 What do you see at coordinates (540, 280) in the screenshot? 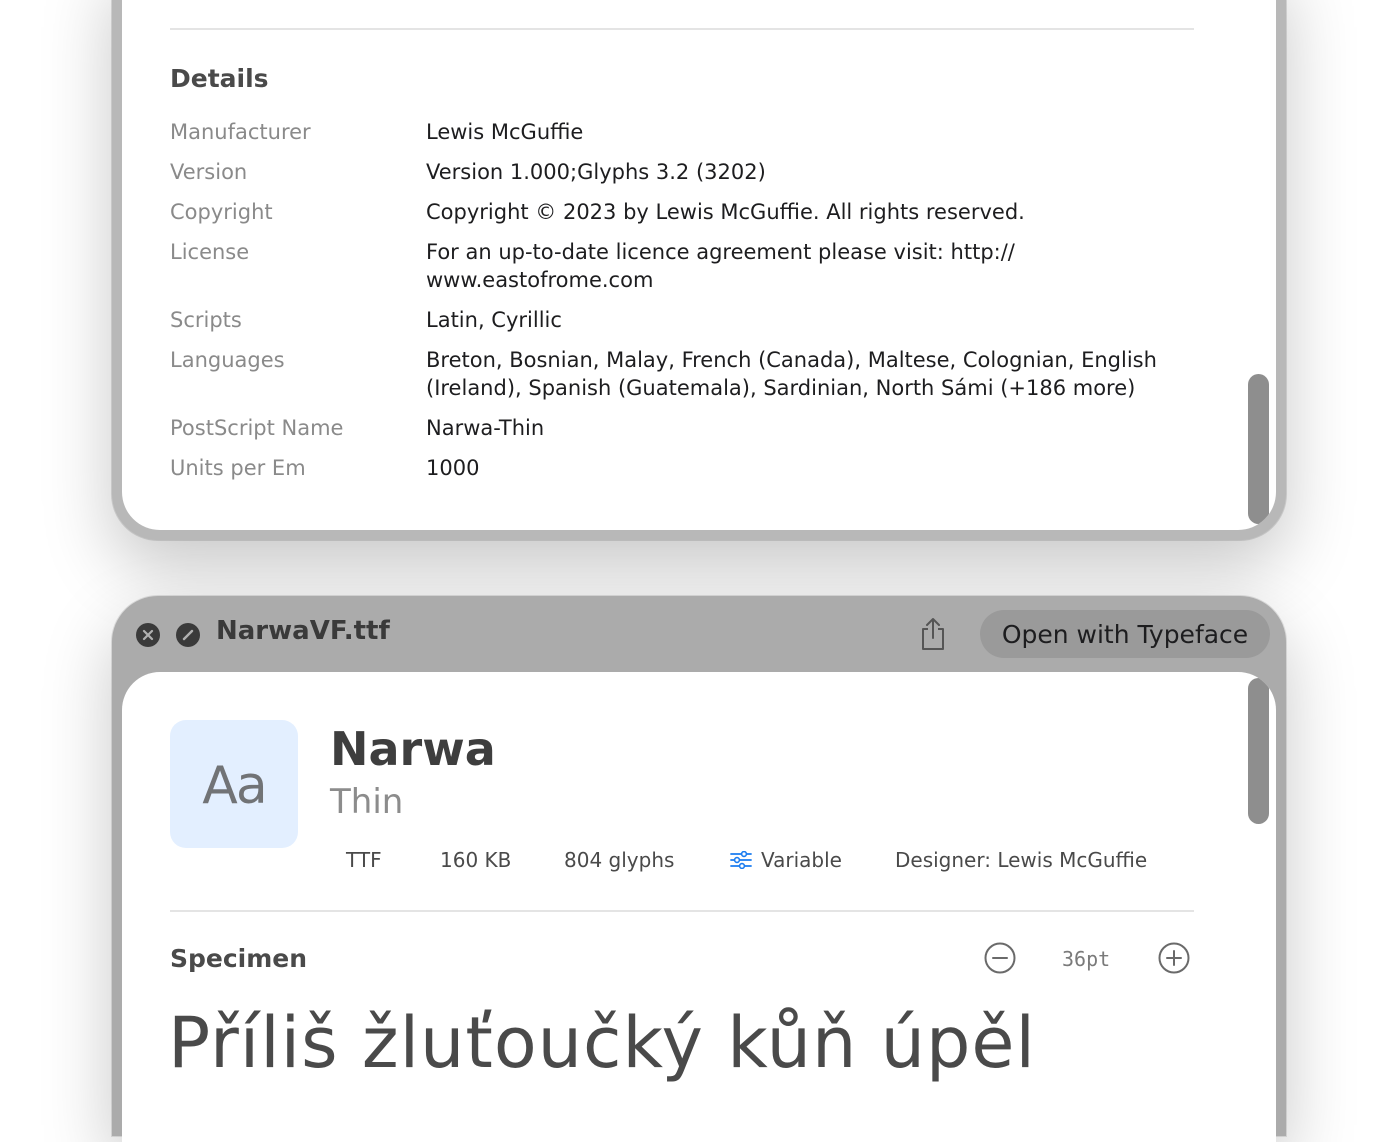
I see `detail-value-line: www.eastofrome.com` at bounding box center [540, 280].